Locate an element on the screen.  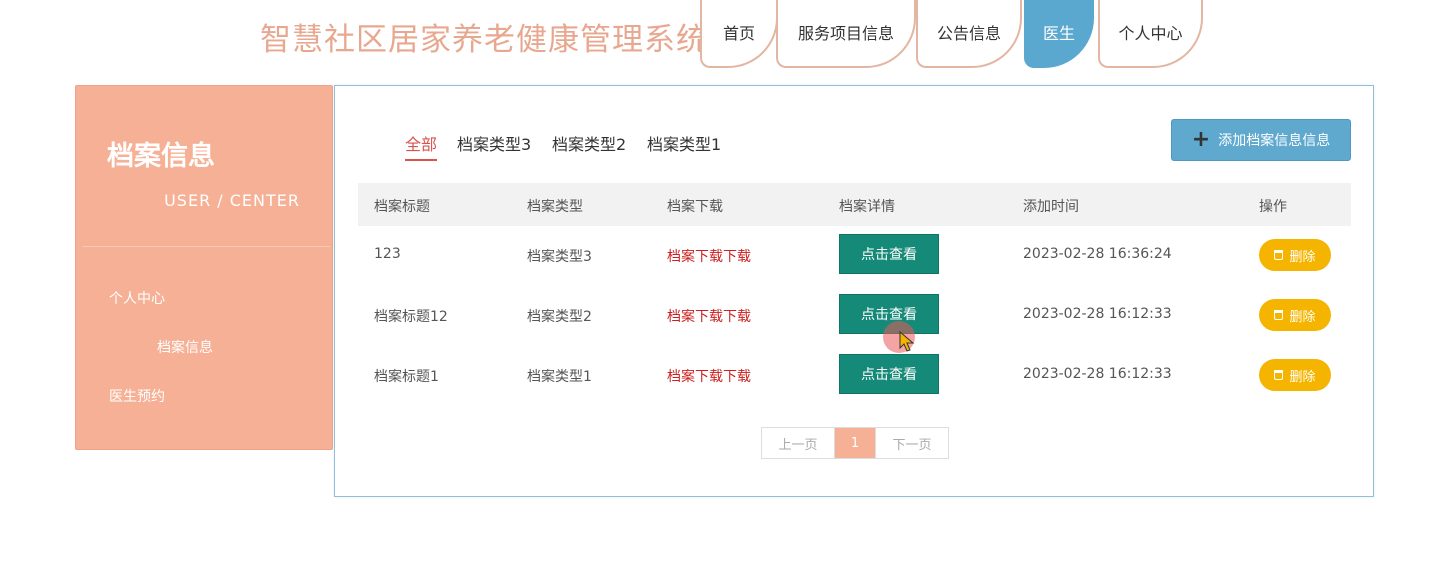
nav-tab-label: 公告信息 is located at coordinates (968, 33).